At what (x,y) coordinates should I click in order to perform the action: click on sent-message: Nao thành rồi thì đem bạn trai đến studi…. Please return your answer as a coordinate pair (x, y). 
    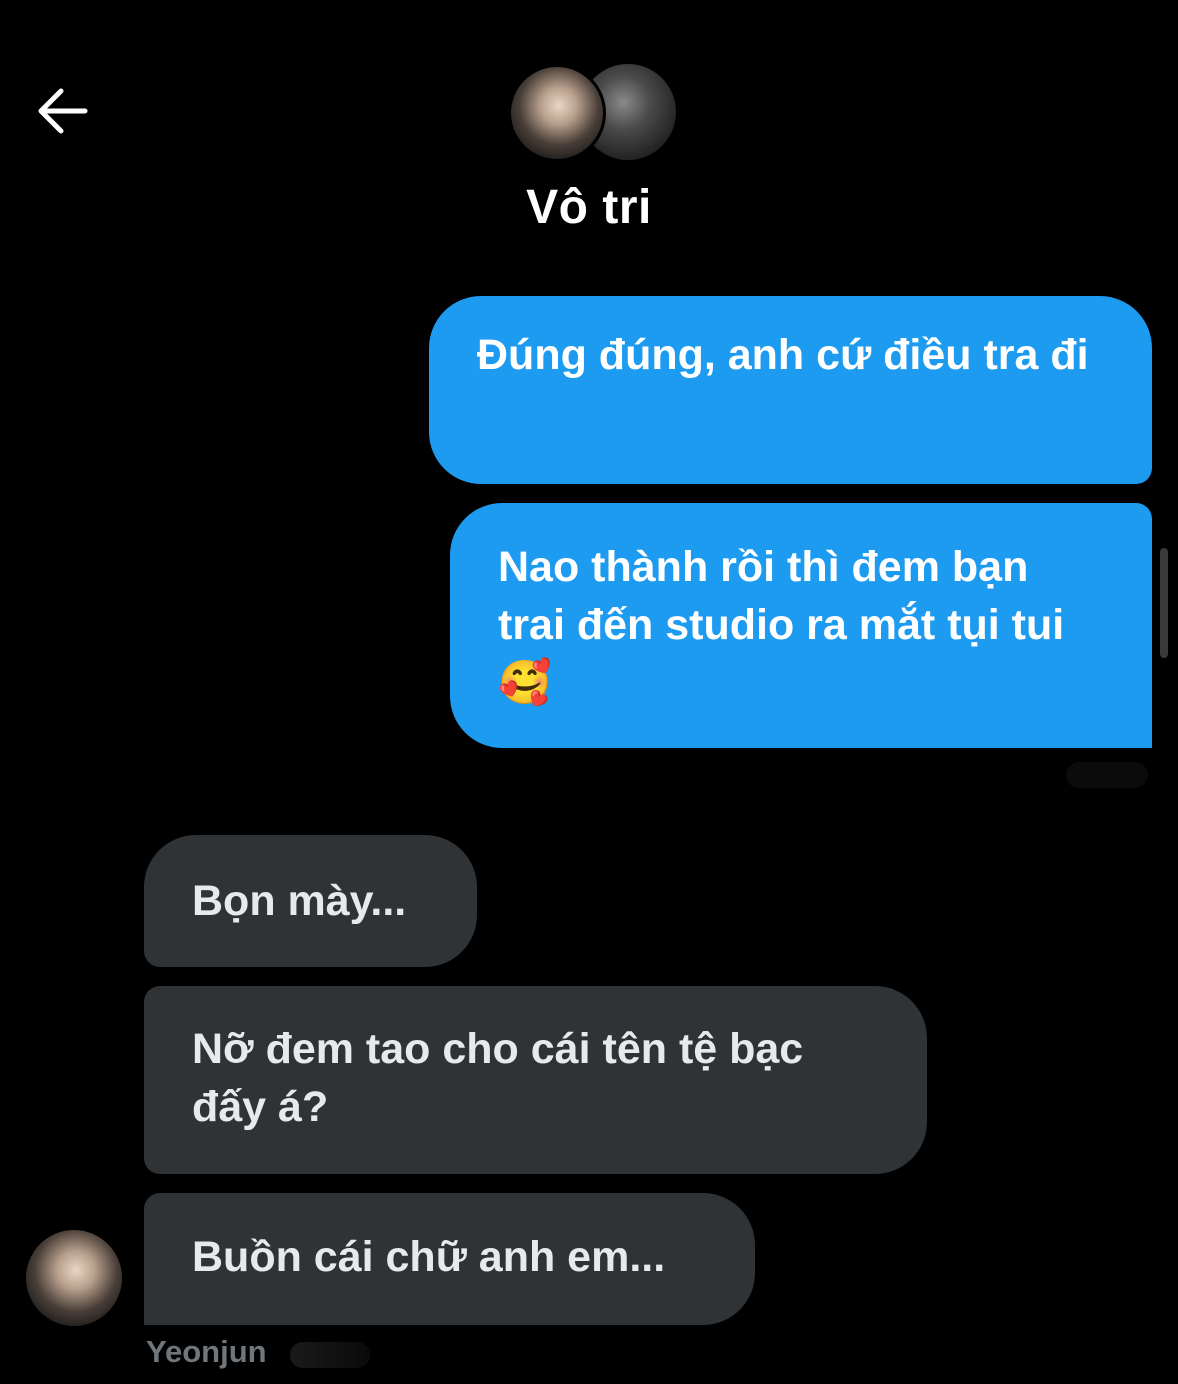
    Looking at the image, I should click on (801, 625).